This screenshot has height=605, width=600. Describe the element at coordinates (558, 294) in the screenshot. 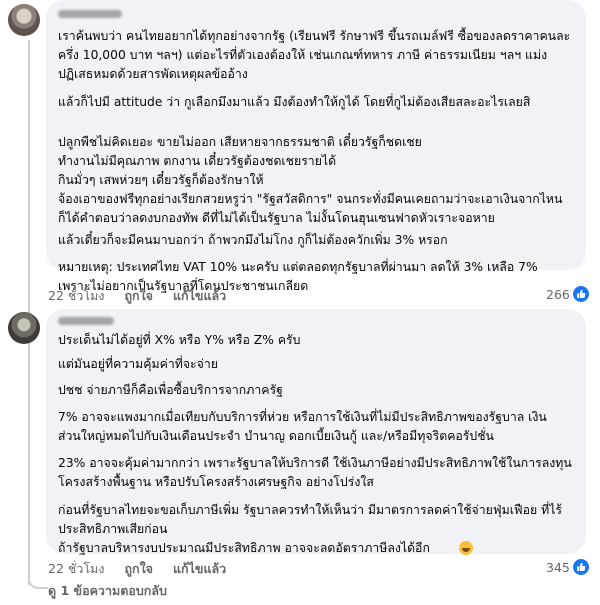

I see `reaction-count: 266` at that location.